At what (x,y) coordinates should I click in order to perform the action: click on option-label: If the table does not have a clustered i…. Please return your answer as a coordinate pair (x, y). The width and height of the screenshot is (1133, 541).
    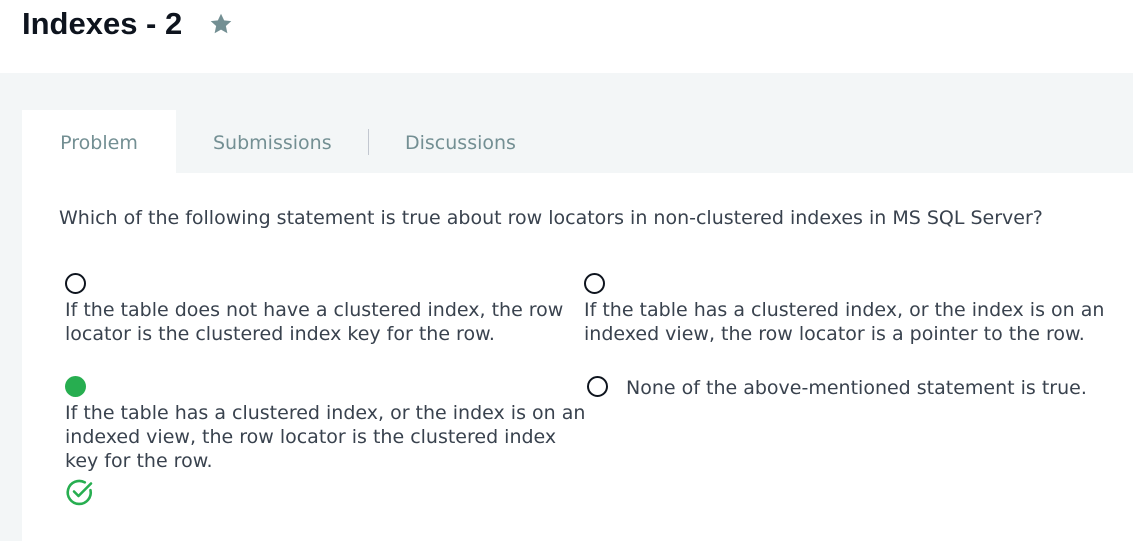
    Looking at the image, I should click on (314, 322).